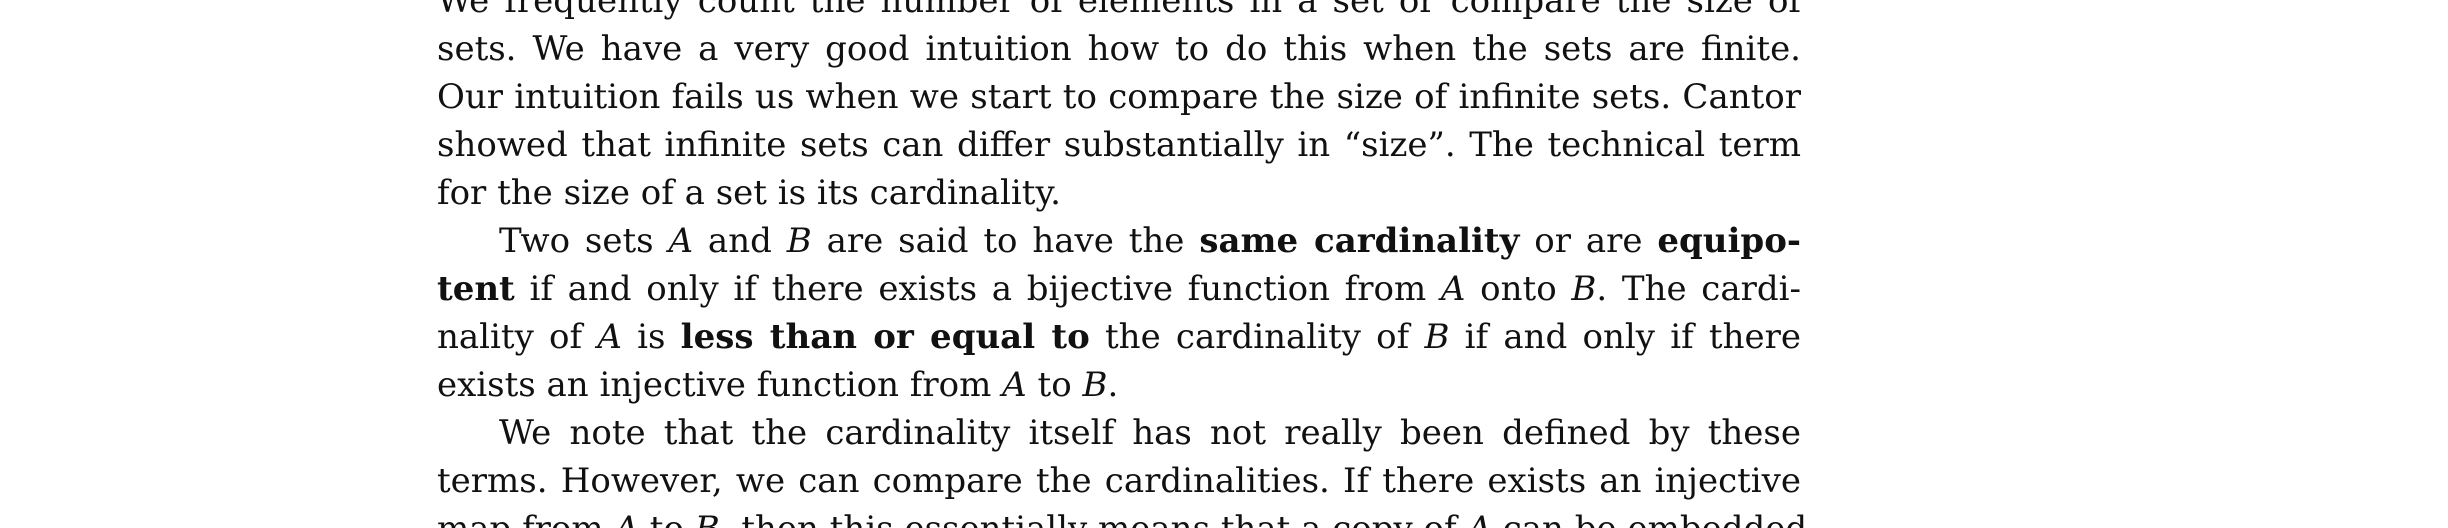  I want to click on text-run: and, so click(740, 241).